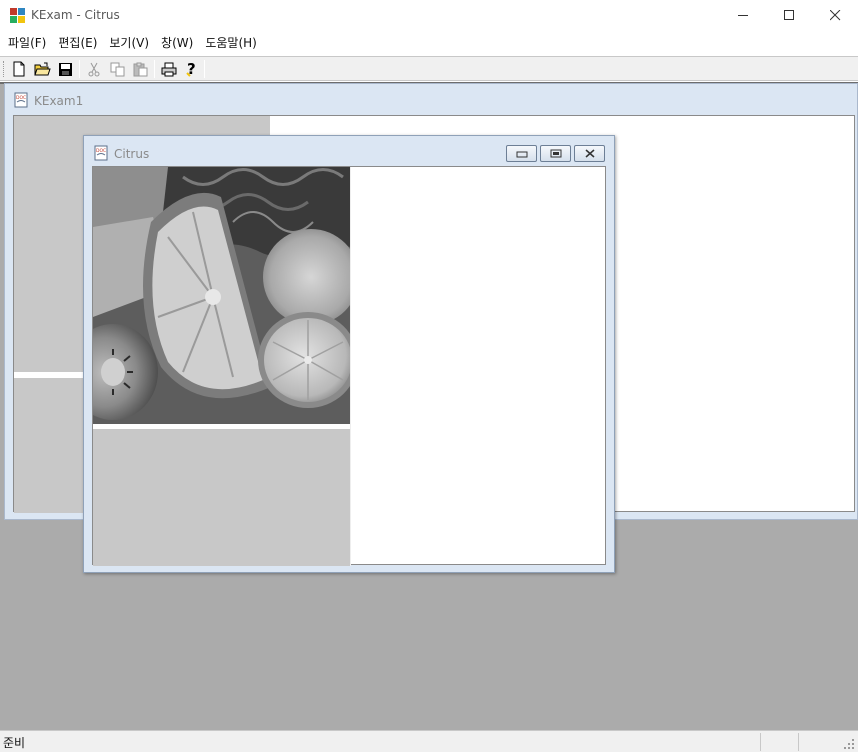 The height and width of the screenshot is (752, 858). I want to click on maximize-button, so click(789, 15).